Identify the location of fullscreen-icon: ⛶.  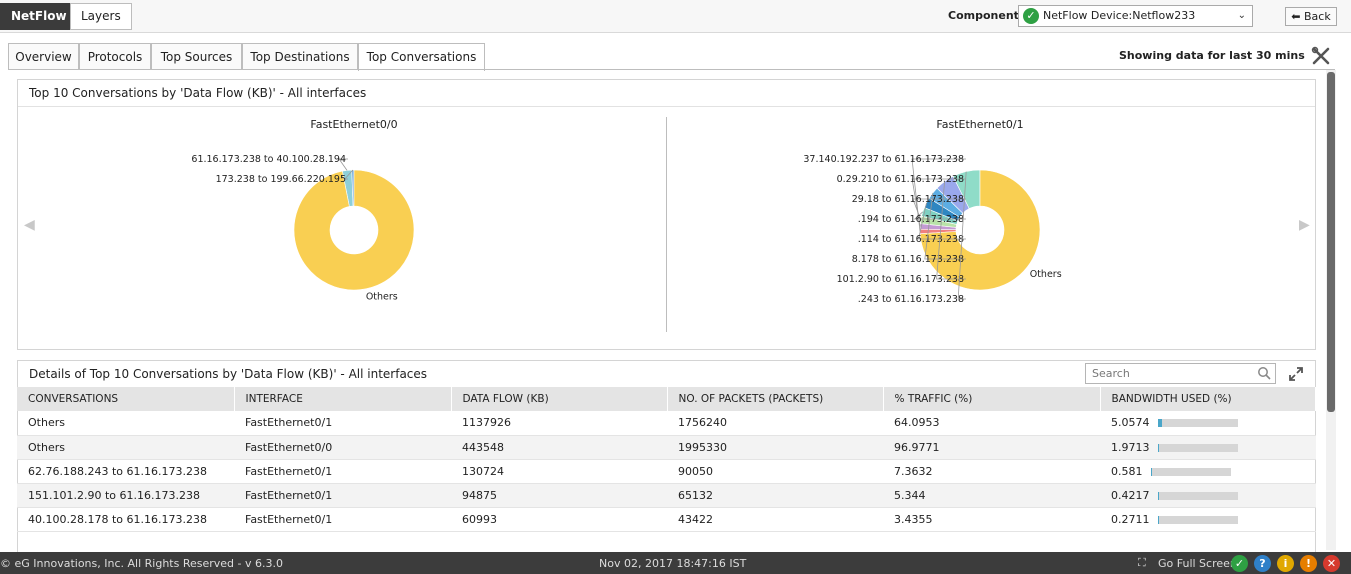
(1142, 563).